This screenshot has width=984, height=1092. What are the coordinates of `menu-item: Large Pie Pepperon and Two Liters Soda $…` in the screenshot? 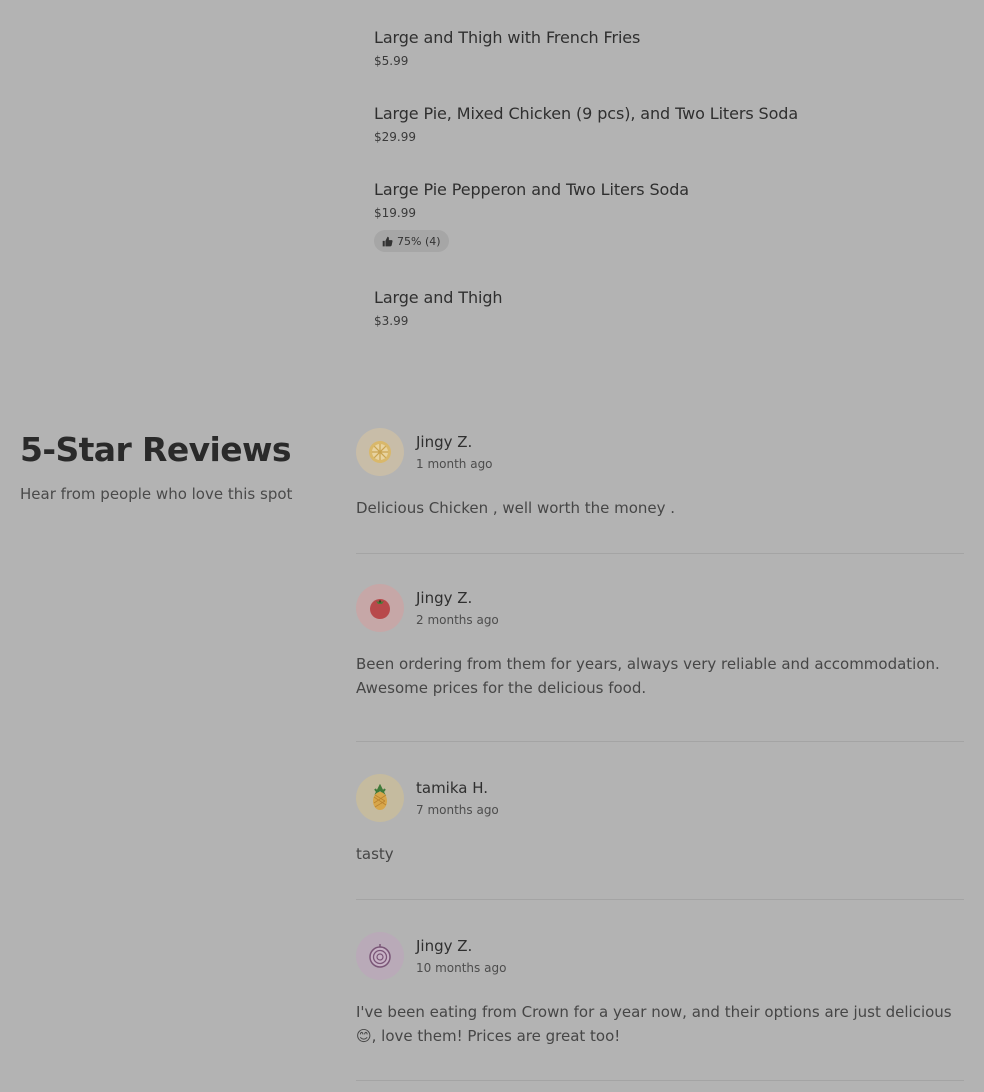 It's located at (531, 216).